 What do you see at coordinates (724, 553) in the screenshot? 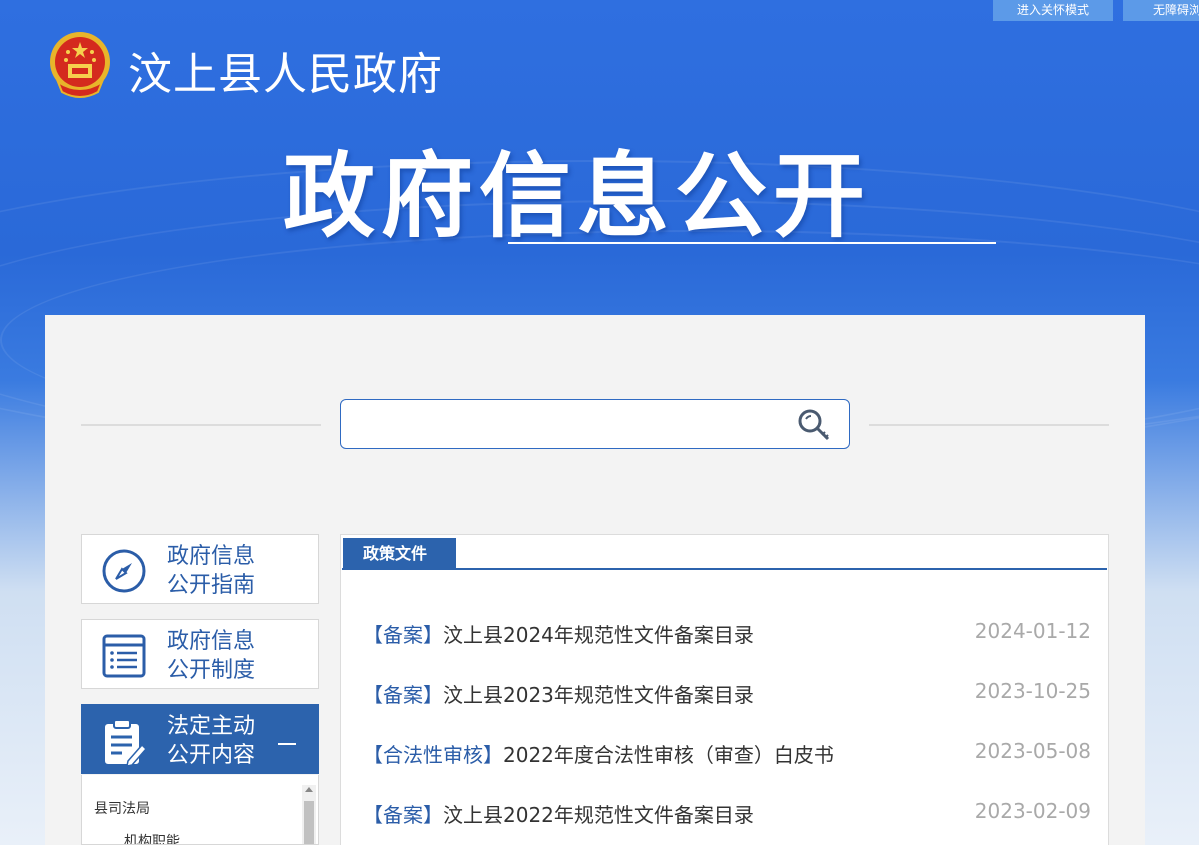
I see `tab-bar: 政策文件` at bounding box center [724, 553].